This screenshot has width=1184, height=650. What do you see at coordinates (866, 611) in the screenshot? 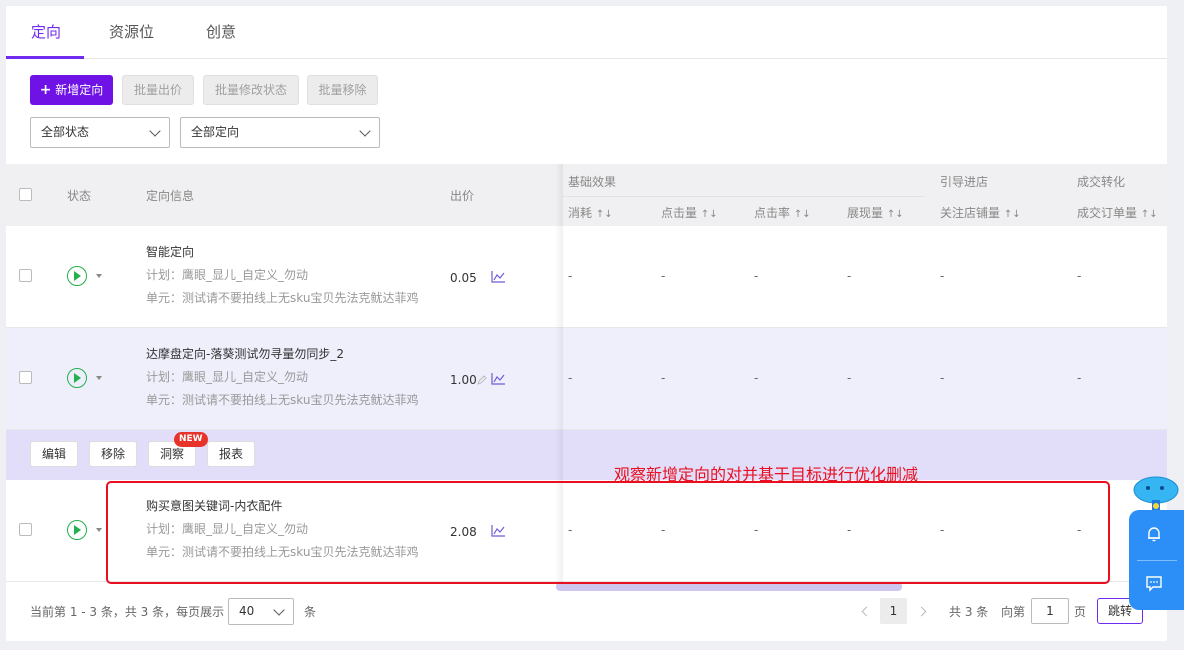
I see `prev-page-icon` at bounding box center [866, 611].